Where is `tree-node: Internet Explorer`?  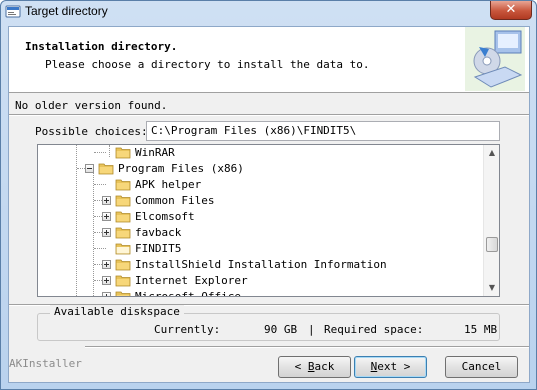 tree-node: Internet Explorer is located at coordinates (175, 280).